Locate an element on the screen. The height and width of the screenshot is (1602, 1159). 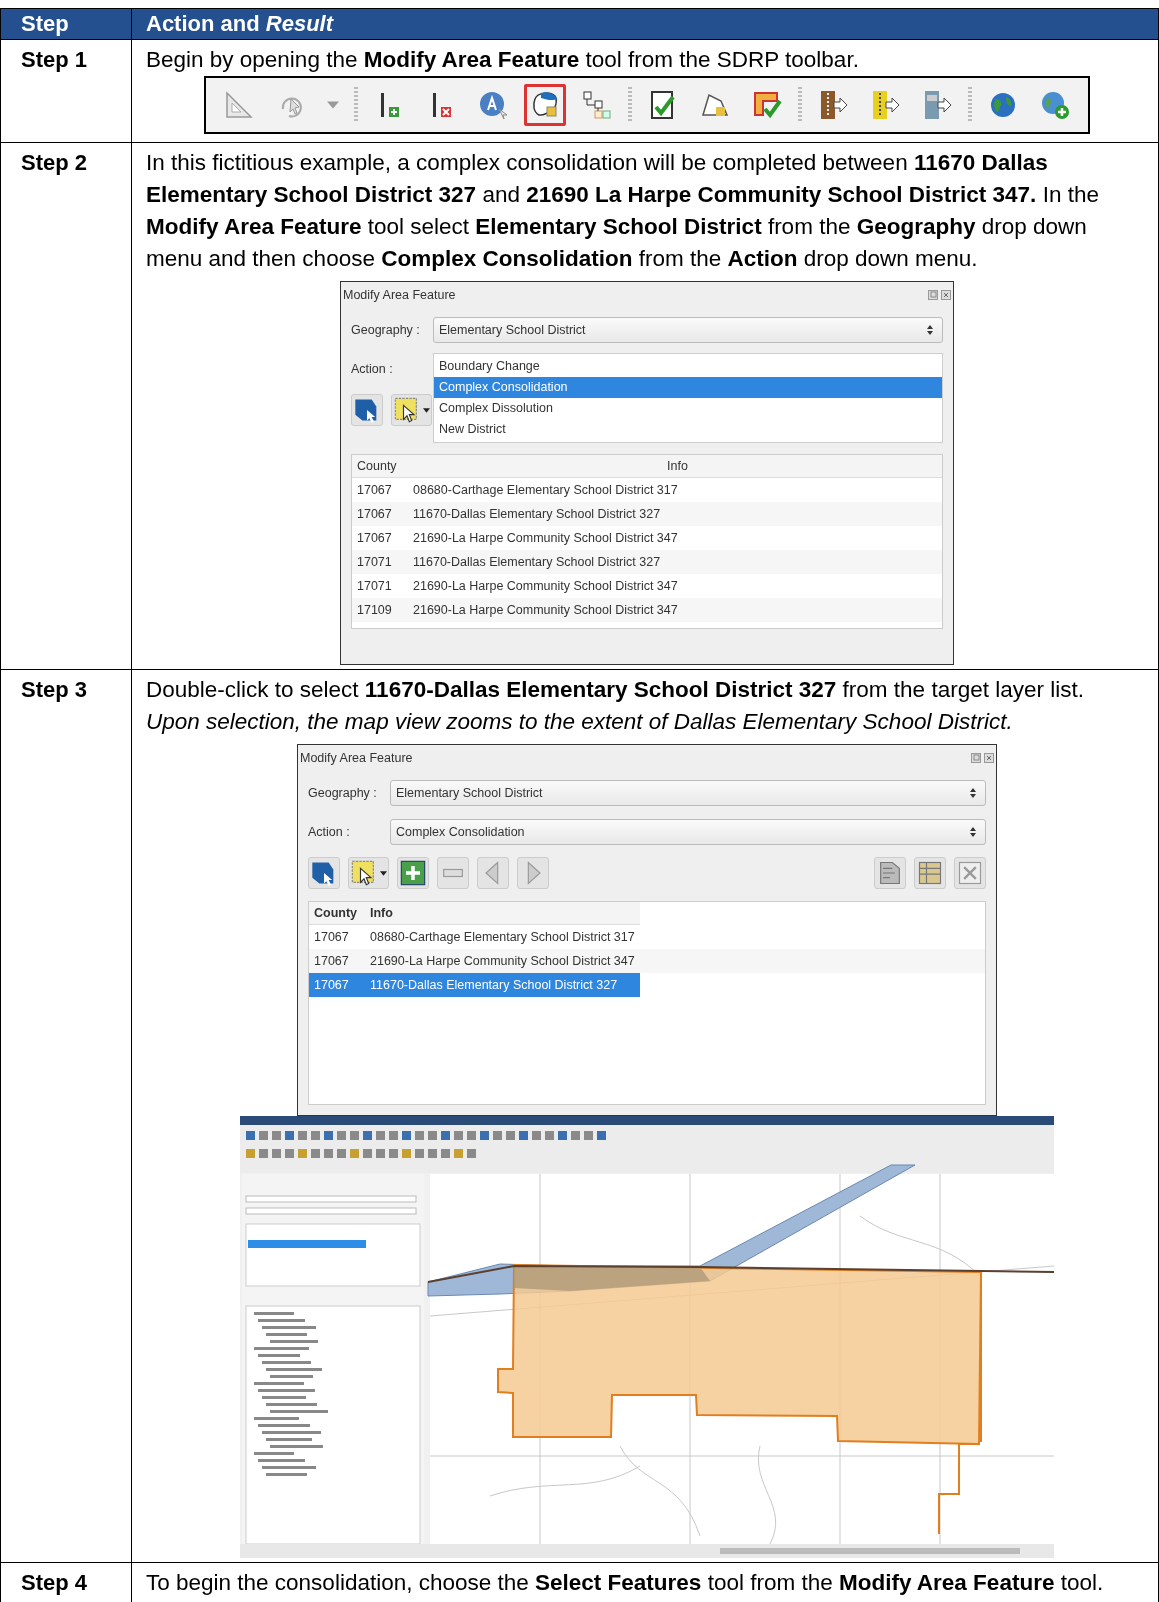
instruction-text: In this fictitious example, a complex consolidation will be completed between 11670 Dallas Elementary School District 327 and 21690 La Harpe Community School District 347. In the Modify Area Feature tool select Elementary School District from the Geography drop down menu and then choose Complex Consolidation from the Action drop down menu. is located at coordinates (623, 211).